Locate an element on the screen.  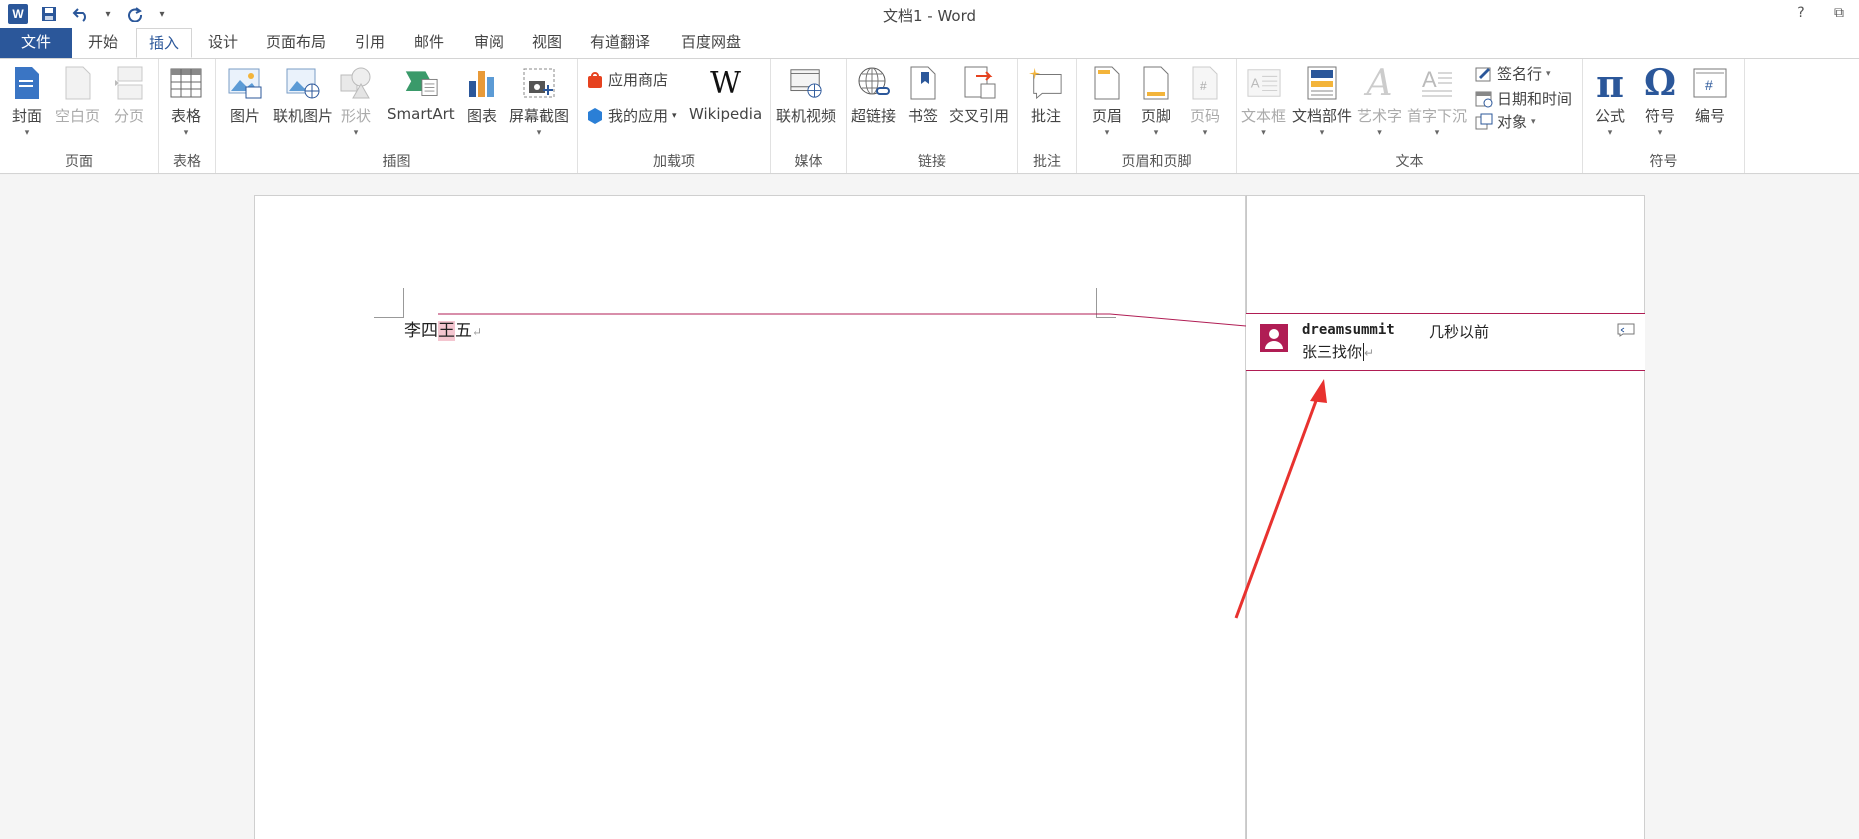
group-addins: 应用商店 我的应用 ▾ W Wikipedia 加载项 is located at coordinates (674, 116).